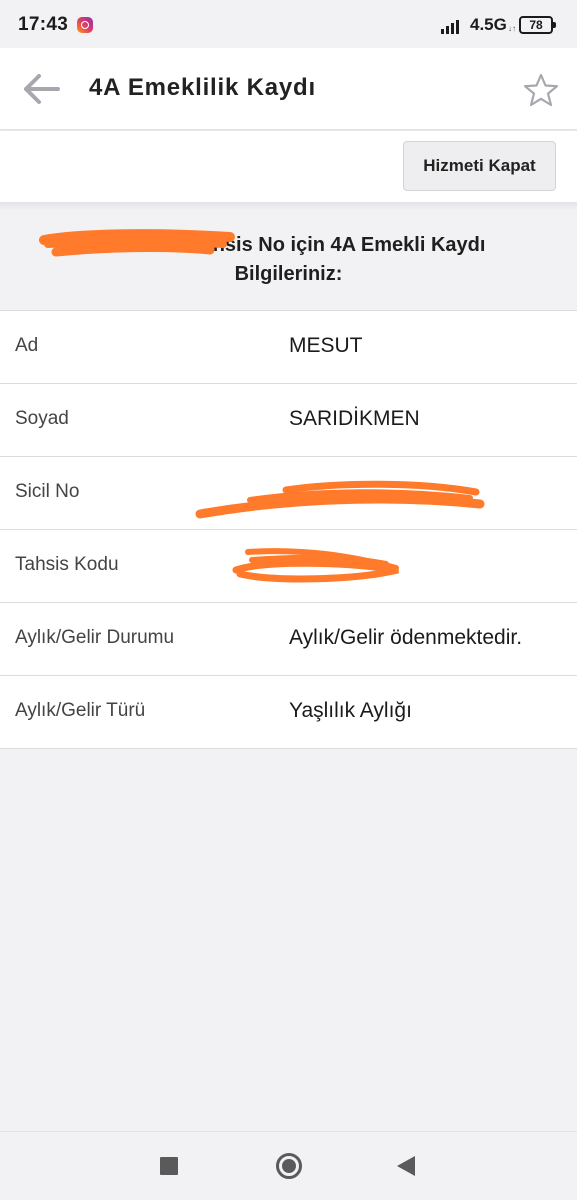 Image resolution: width=577 pixels, height=1200 pixels. What do you see at coordinates (537, 25) in the screenshot?
I see `battery-icon: 78` at bounding box center [537, 25].